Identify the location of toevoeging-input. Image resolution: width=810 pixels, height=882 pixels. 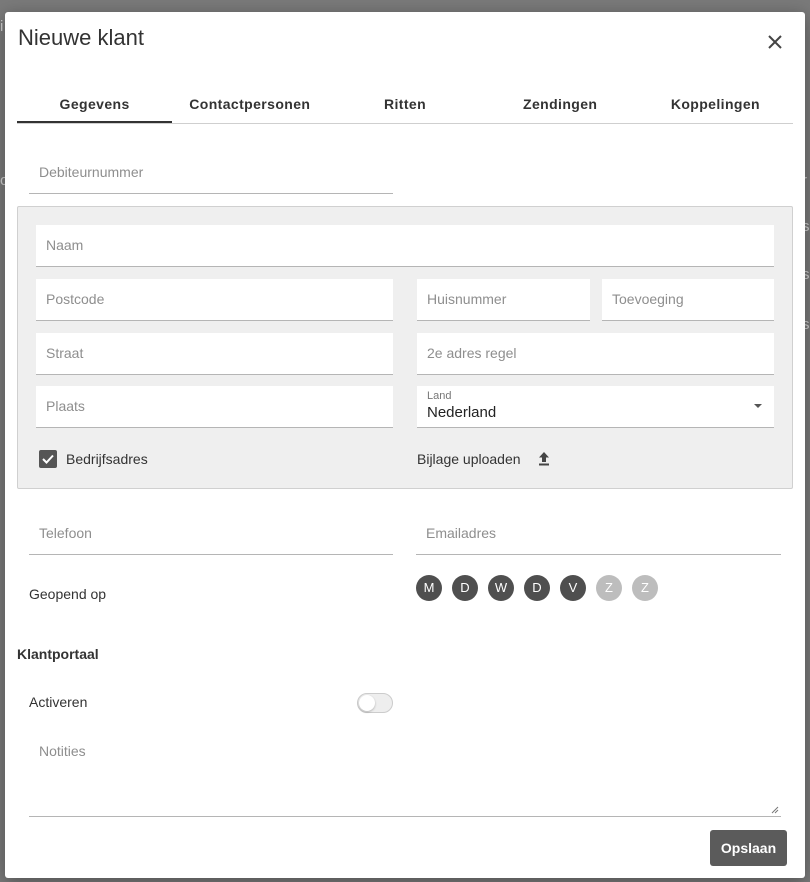
(688, 299).